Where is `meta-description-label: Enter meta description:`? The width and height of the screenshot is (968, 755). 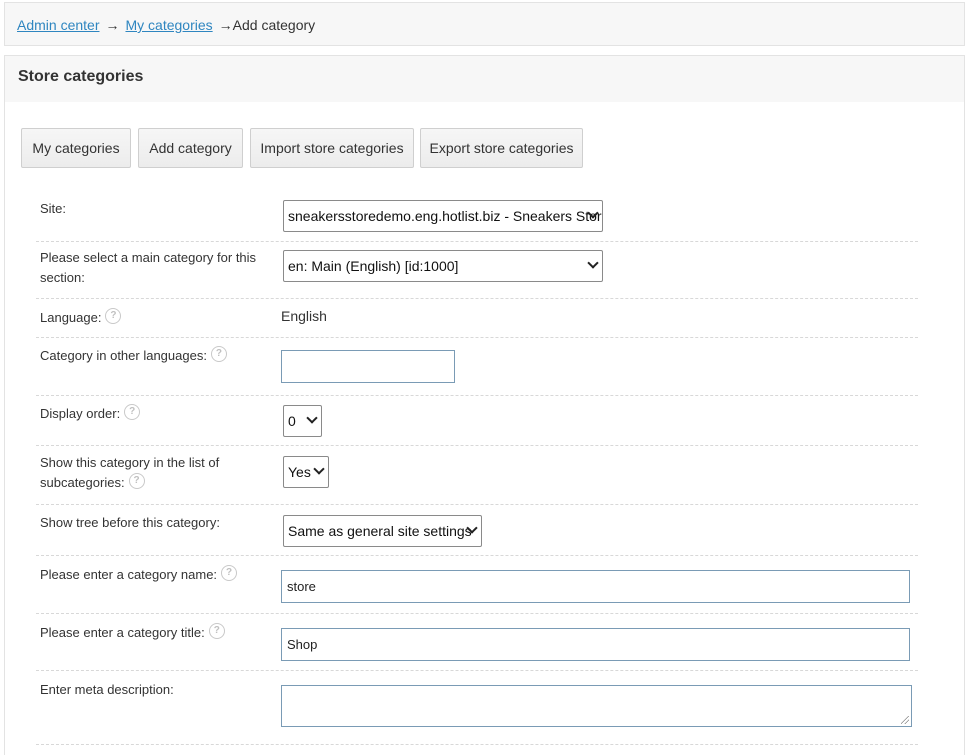
meta-description-label: Enter meta description: is located at coordinates (107, 689).